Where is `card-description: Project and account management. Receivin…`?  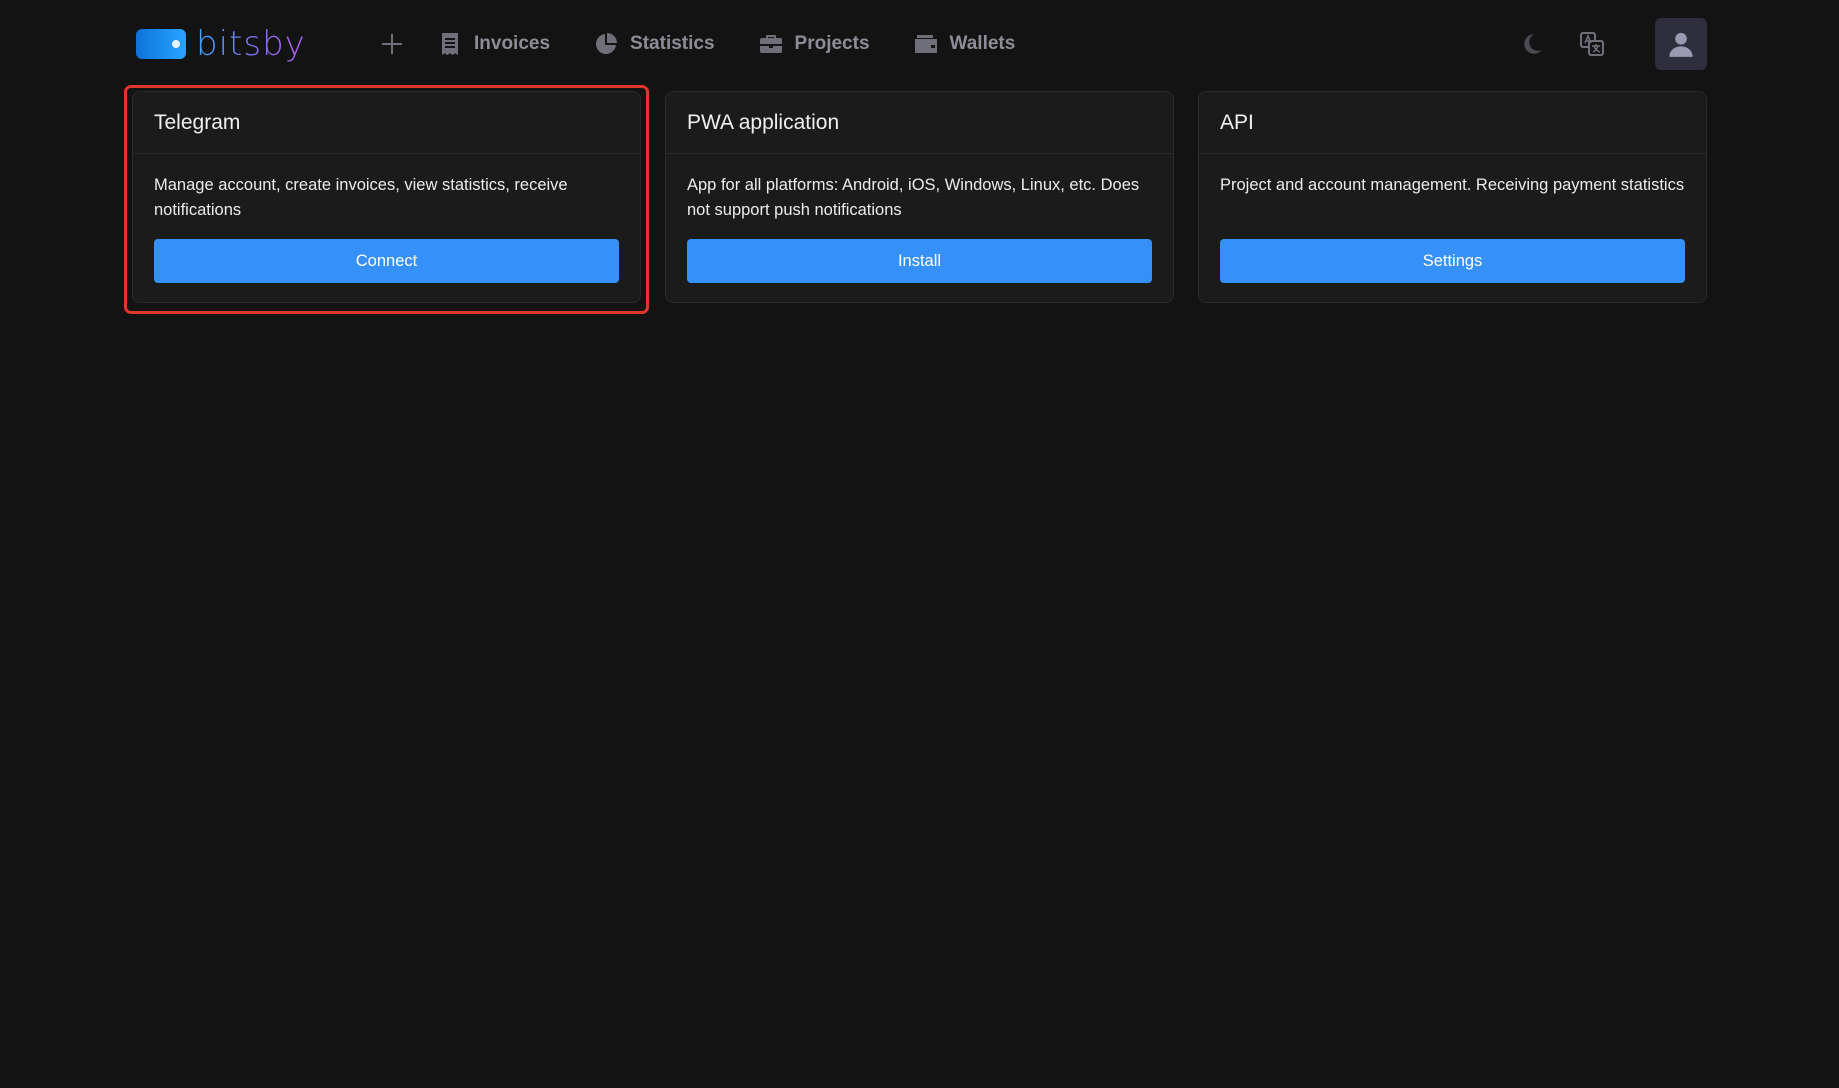
card-description: Project and account management. Receivin… is located at coordinates (1452, 185).